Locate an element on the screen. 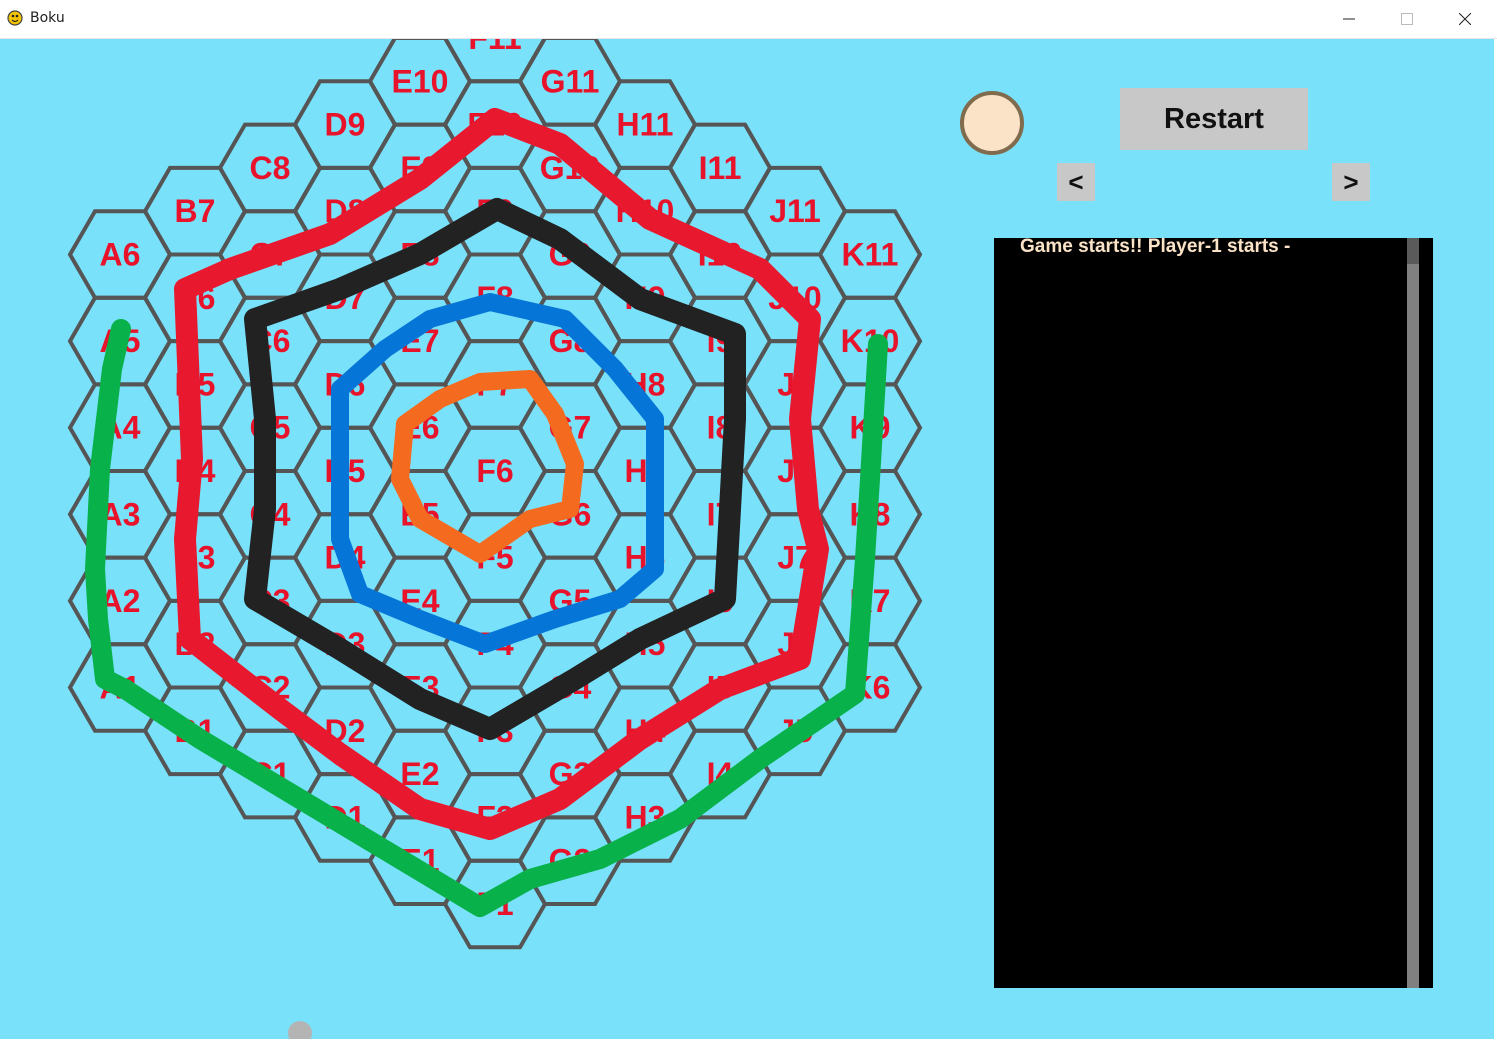 This screenshot has height=1042, width=1497. log-scrollbar is located at coordinates (1413, 613).